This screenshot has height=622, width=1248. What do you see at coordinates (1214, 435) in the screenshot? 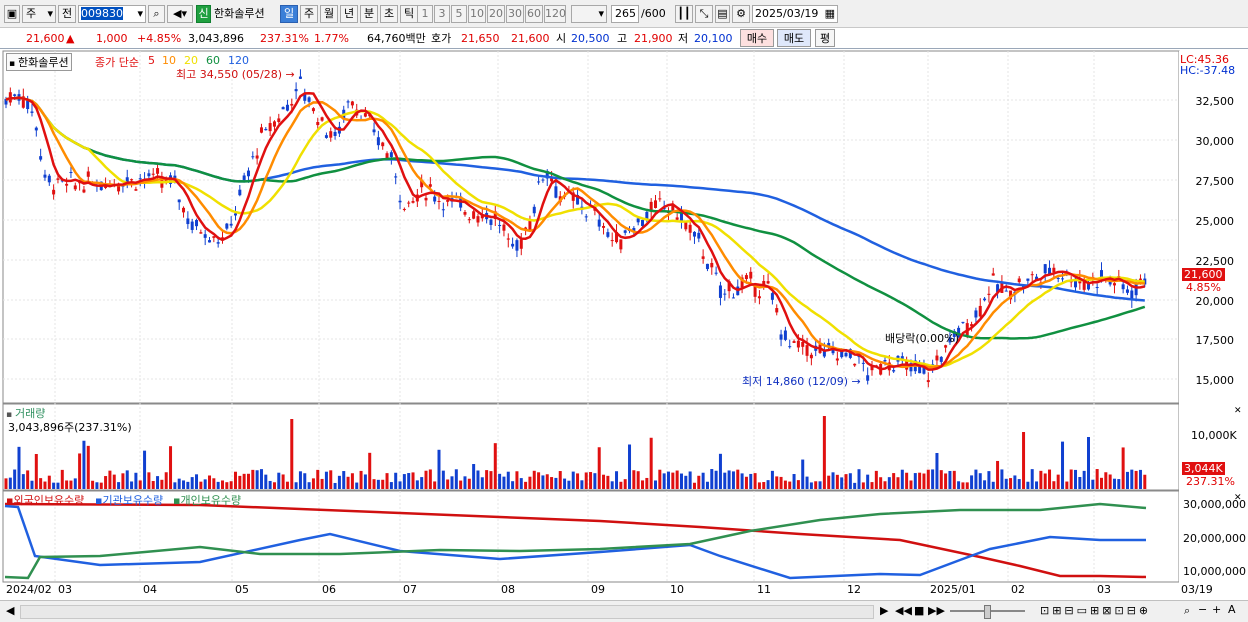
I see `volume-y-tick: 10,000K` at bounding box center [1214, 435].